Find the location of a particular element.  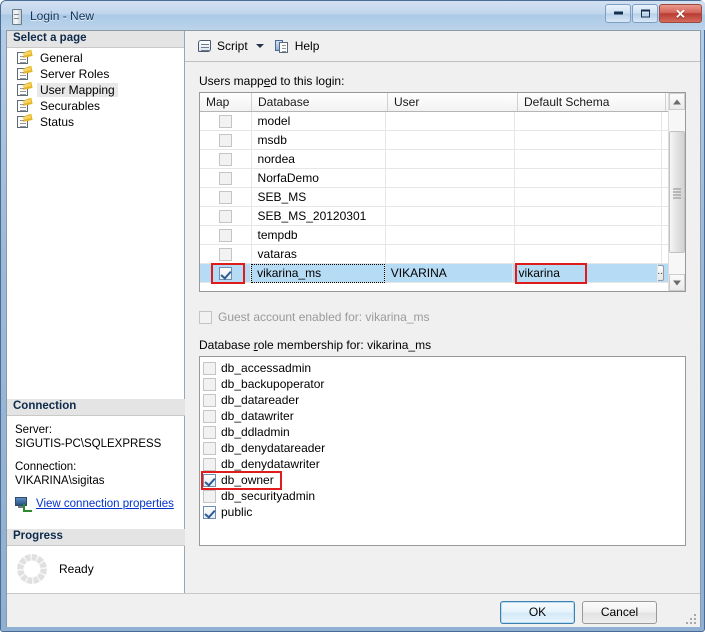

list-item: public is located at coordinates (444, 512).